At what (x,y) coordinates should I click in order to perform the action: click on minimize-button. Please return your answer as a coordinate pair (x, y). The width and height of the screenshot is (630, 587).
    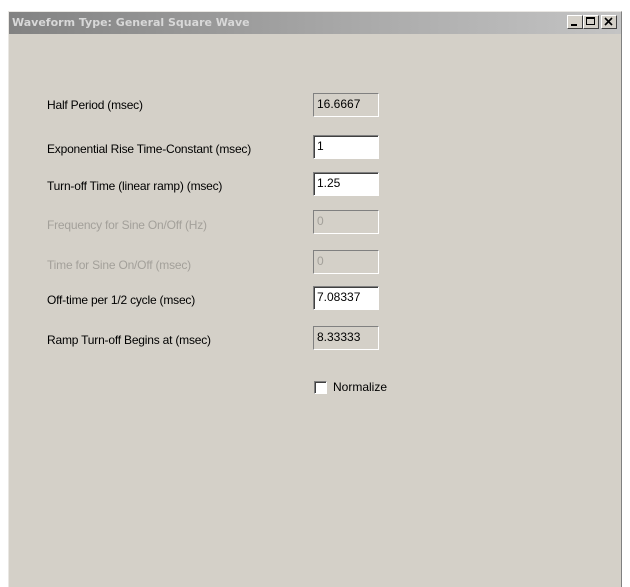
    Looking at the image, I should click on (575, 22).